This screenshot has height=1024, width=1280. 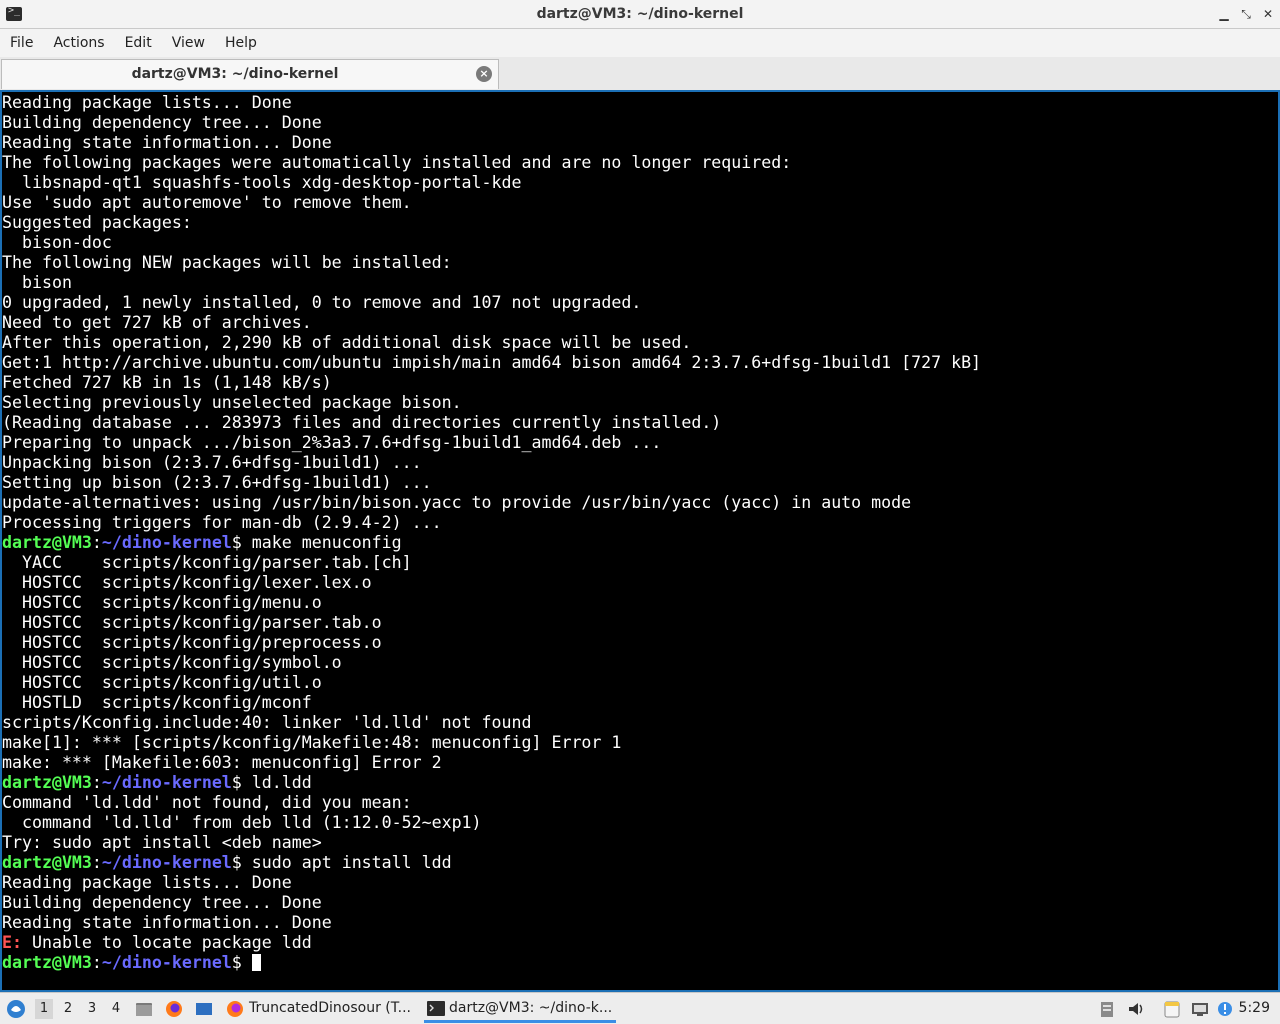 What do you see at coordinates (484, 74) in the screenshot?
I see `tab-close-icon: ×` at bounding box center [484, 74].